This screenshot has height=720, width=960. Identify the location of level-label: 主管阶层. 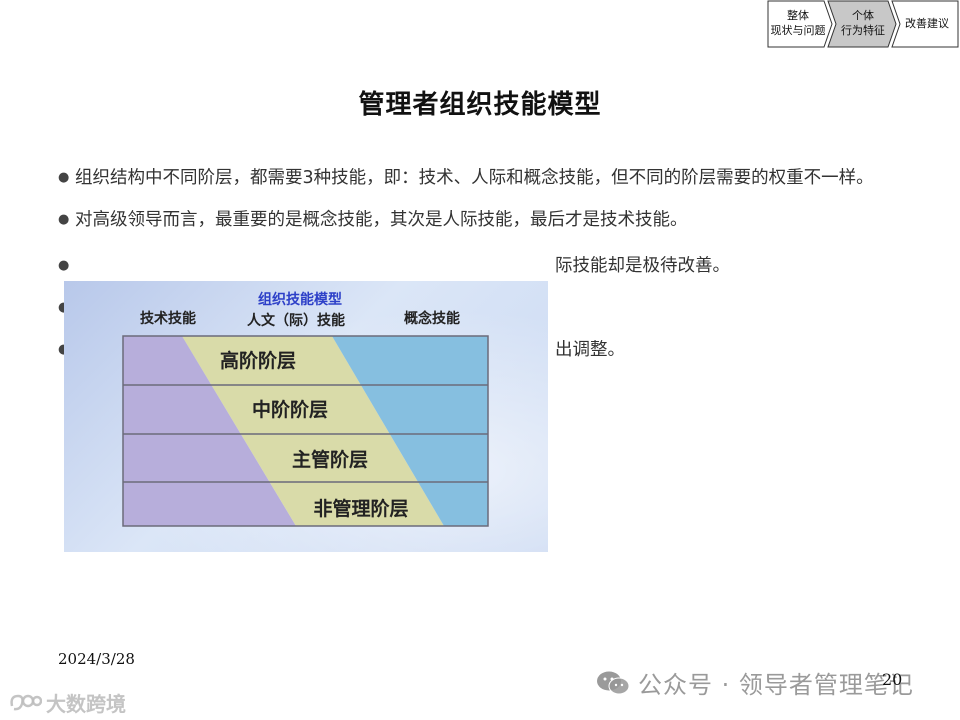
(330, 459).